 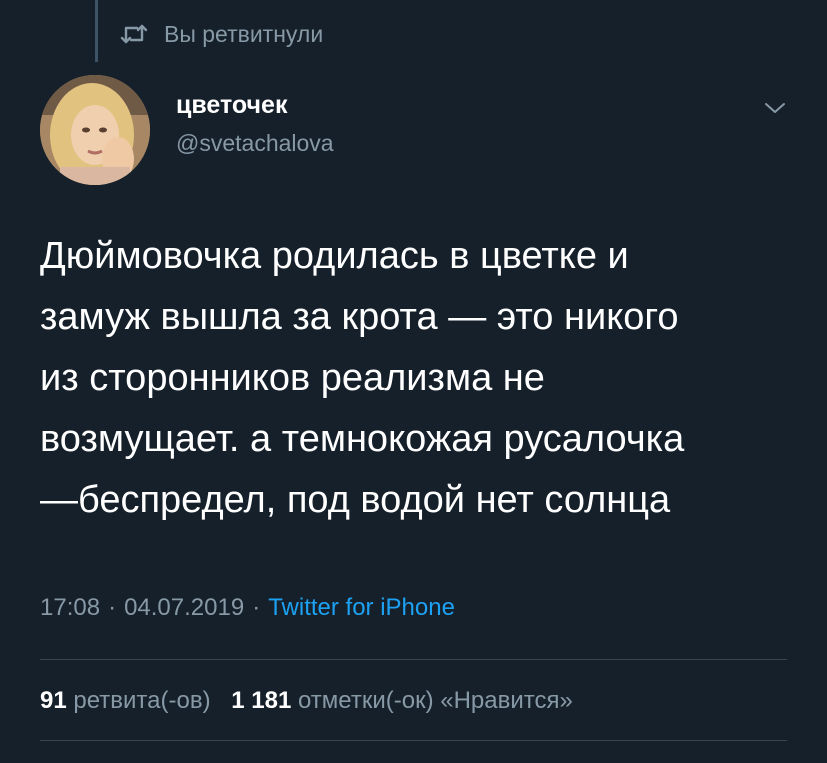 What do you see at coordinates (261, 700) in the screenshot?
I see `likes-count: 1 181` at bounding box center [261, 700].